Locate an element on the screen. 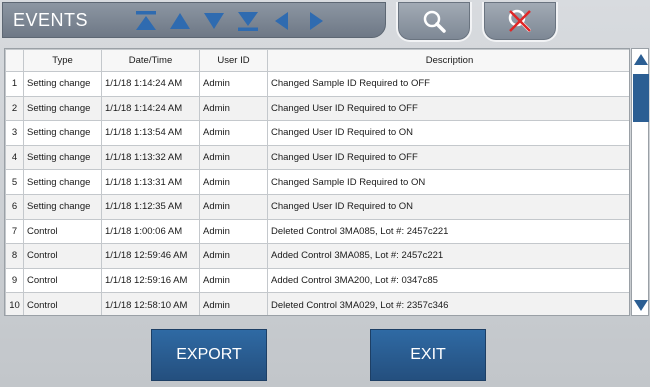 Image resolution: width=650 pixels, height=387 pixels. column-header-type: Type is located at coordinates (62, 60).